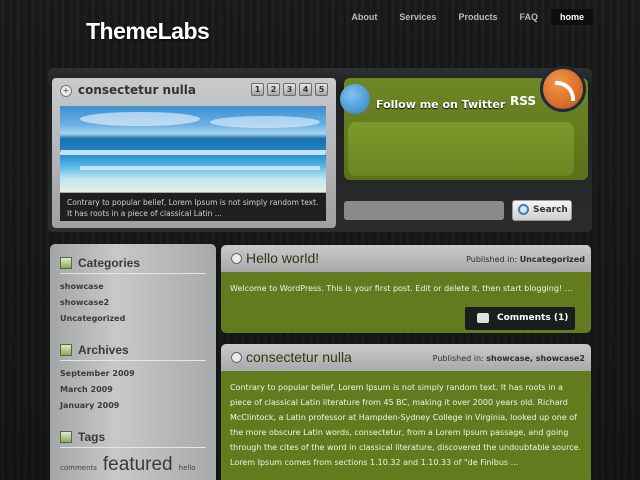 The image size is (640, 480). What do you see at coordinates (138, 465) in the screenshot?
I see `tag-link: featured` at bounding box center [138, 465].